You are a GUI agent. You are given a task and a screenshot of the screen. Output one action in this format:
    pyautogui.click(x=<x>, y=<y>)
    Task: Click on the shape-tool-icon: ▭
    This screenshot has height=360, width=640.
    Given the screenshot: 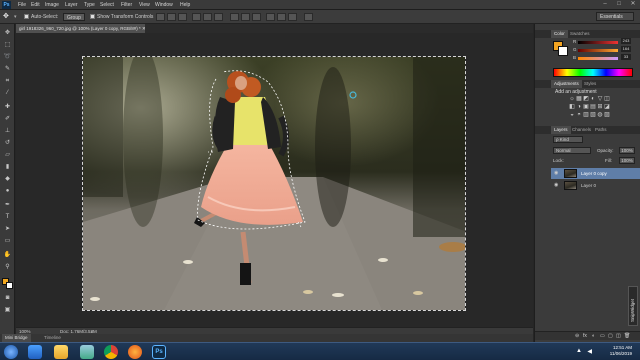 What is the action you would take?
    pyautogui.click(x=7, y=241)
    